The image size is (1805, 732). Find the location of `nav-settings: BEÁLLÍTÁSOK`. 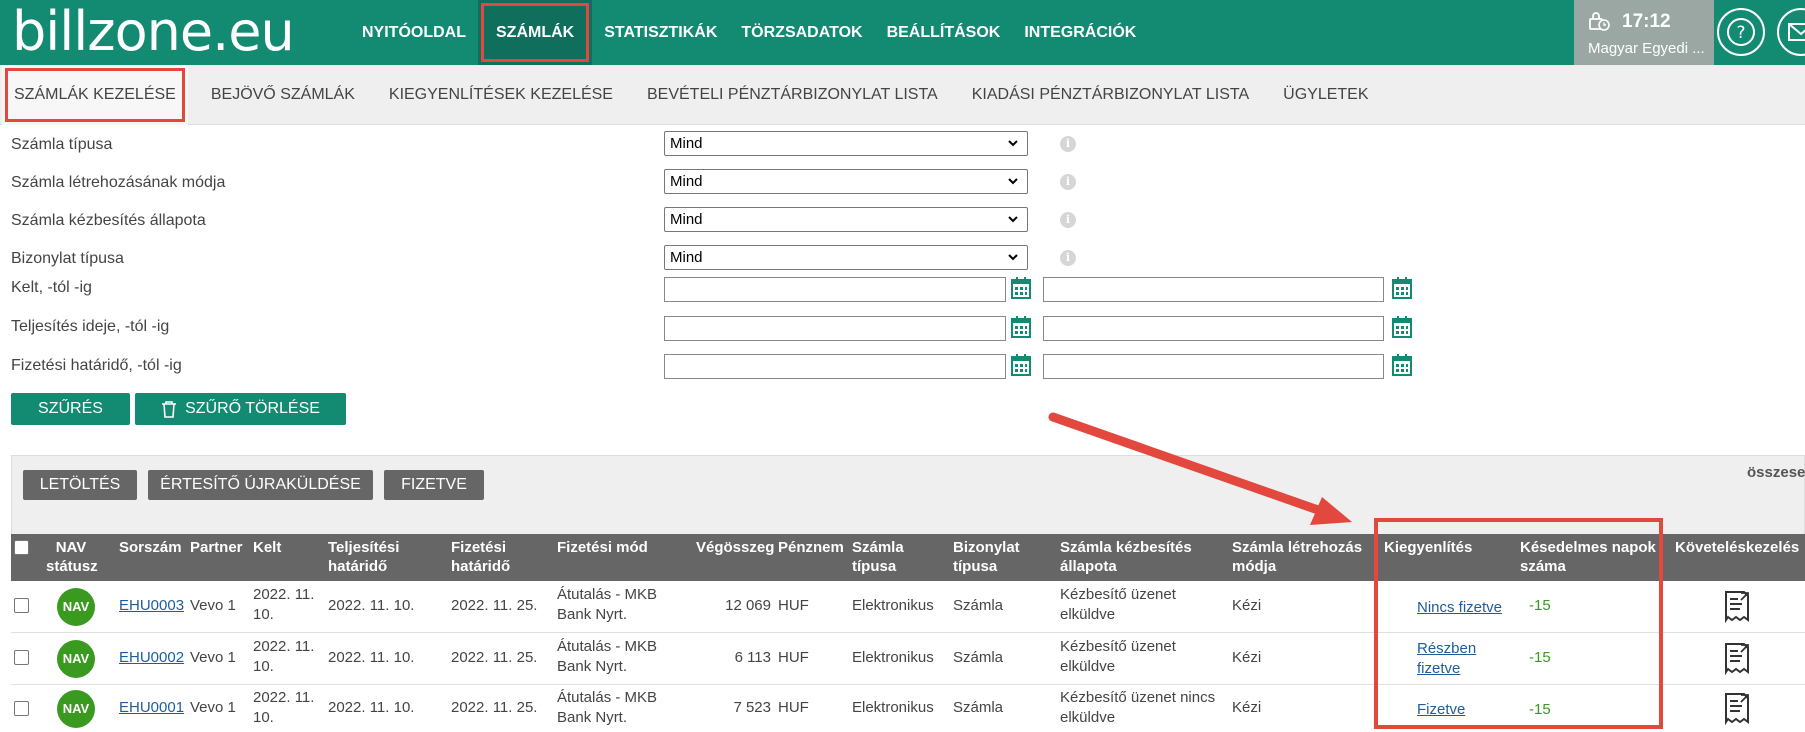

nav-settings: BEÁLLÍTÁSOK is located at coordinates (944, 32).